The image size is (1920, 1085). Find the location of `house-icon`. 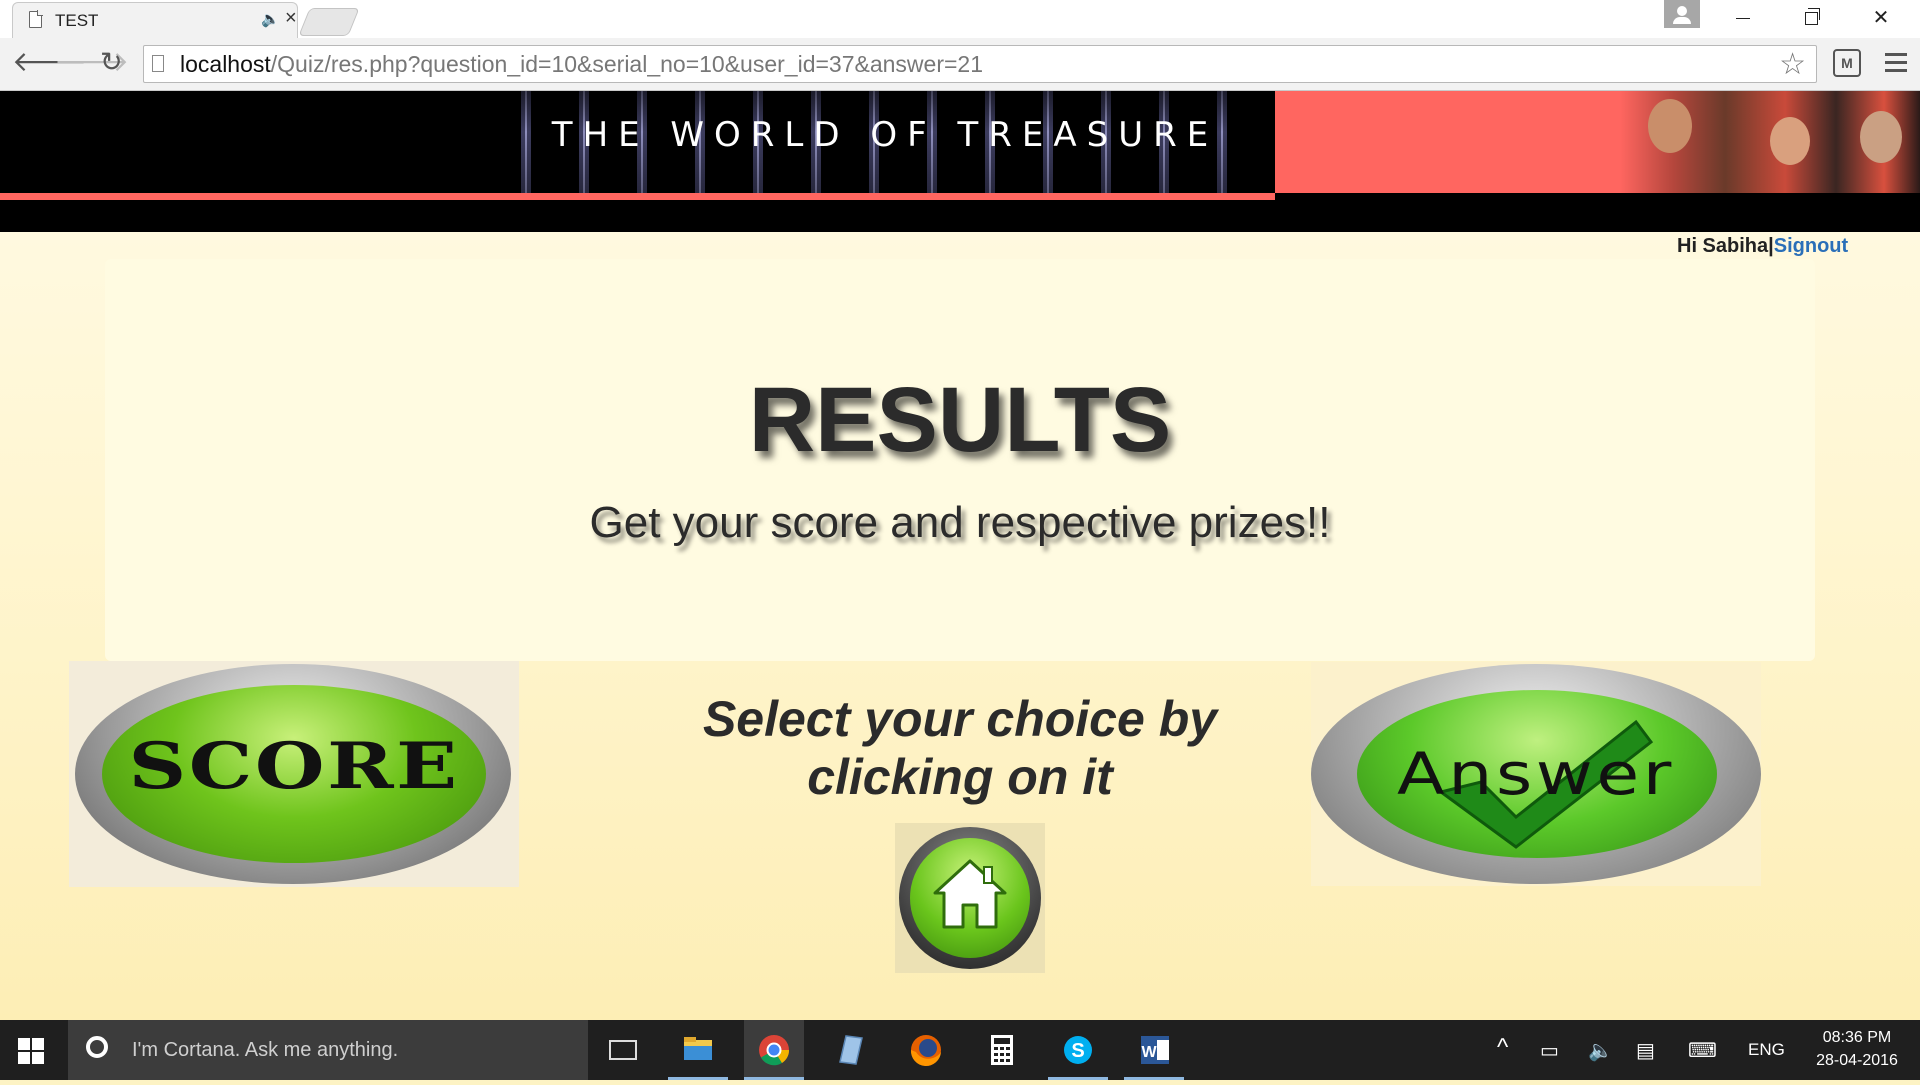

house-icon is located at coordinates (970, 894).